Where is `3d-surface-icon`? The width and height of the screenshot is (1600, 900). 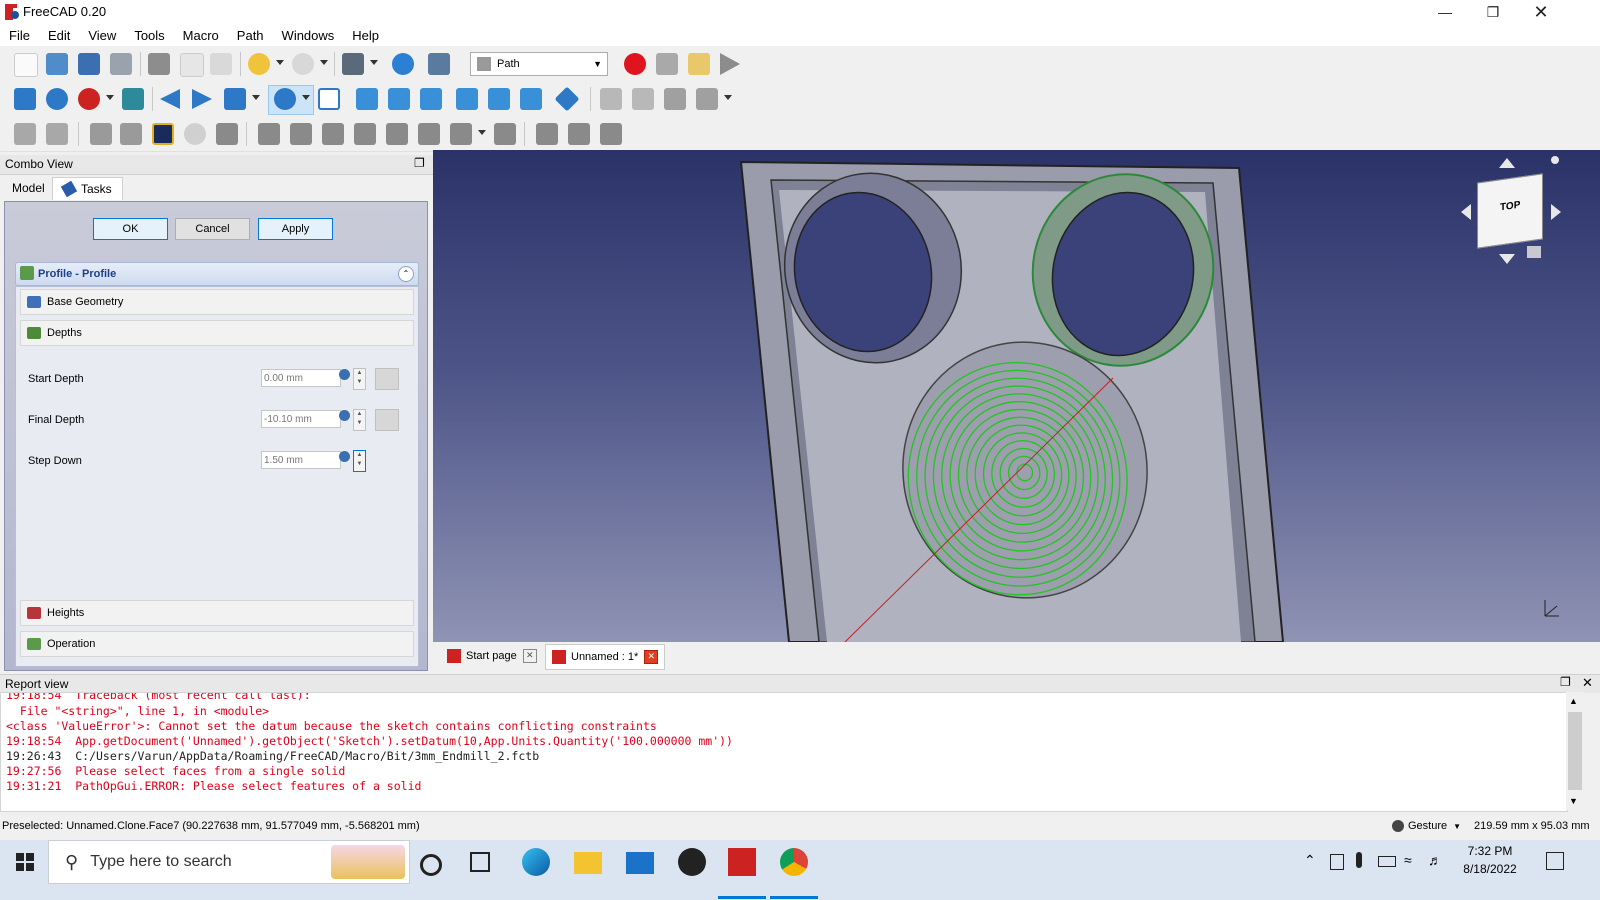
3d-surface-icon is located at coordinates (579, 134).